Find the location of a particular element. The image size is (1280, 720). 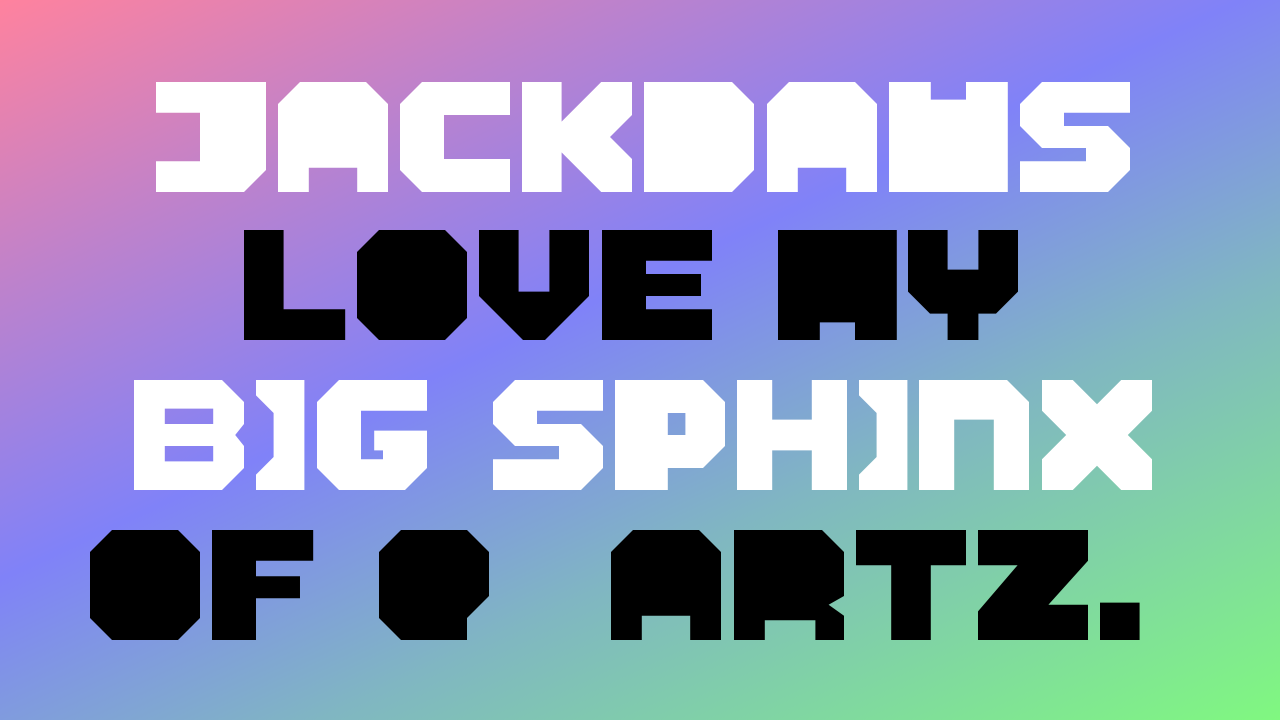

glyph-v is located at coordinates (534, 285).